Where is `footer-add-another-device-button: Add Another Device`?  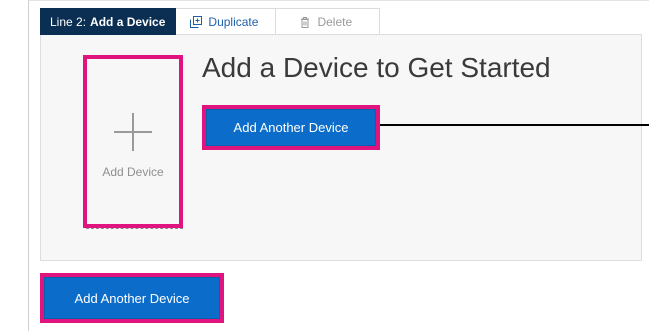 footer-add-another-device-button: Add Another Device is located at coordinates (132, 298).